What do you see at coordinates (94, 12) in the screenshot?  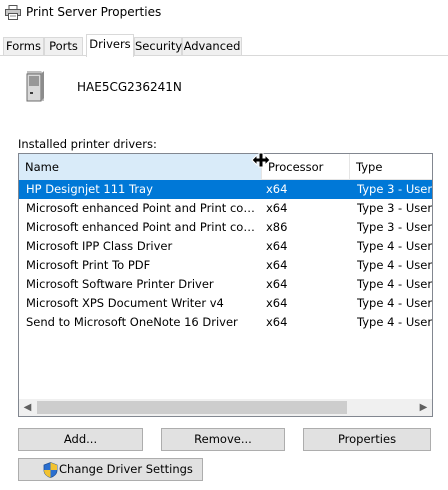 I see `window-title: Print Server Properties` at bounding box center [94, 12].